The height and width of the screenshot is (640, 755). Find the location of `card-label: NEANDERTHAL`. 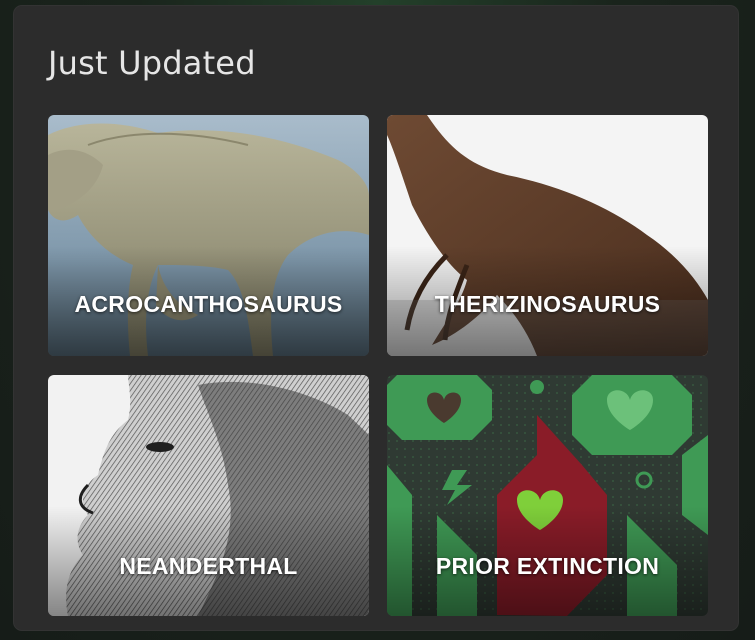

card-label: NEANDERTHAL is located at coordinates (208, 566).